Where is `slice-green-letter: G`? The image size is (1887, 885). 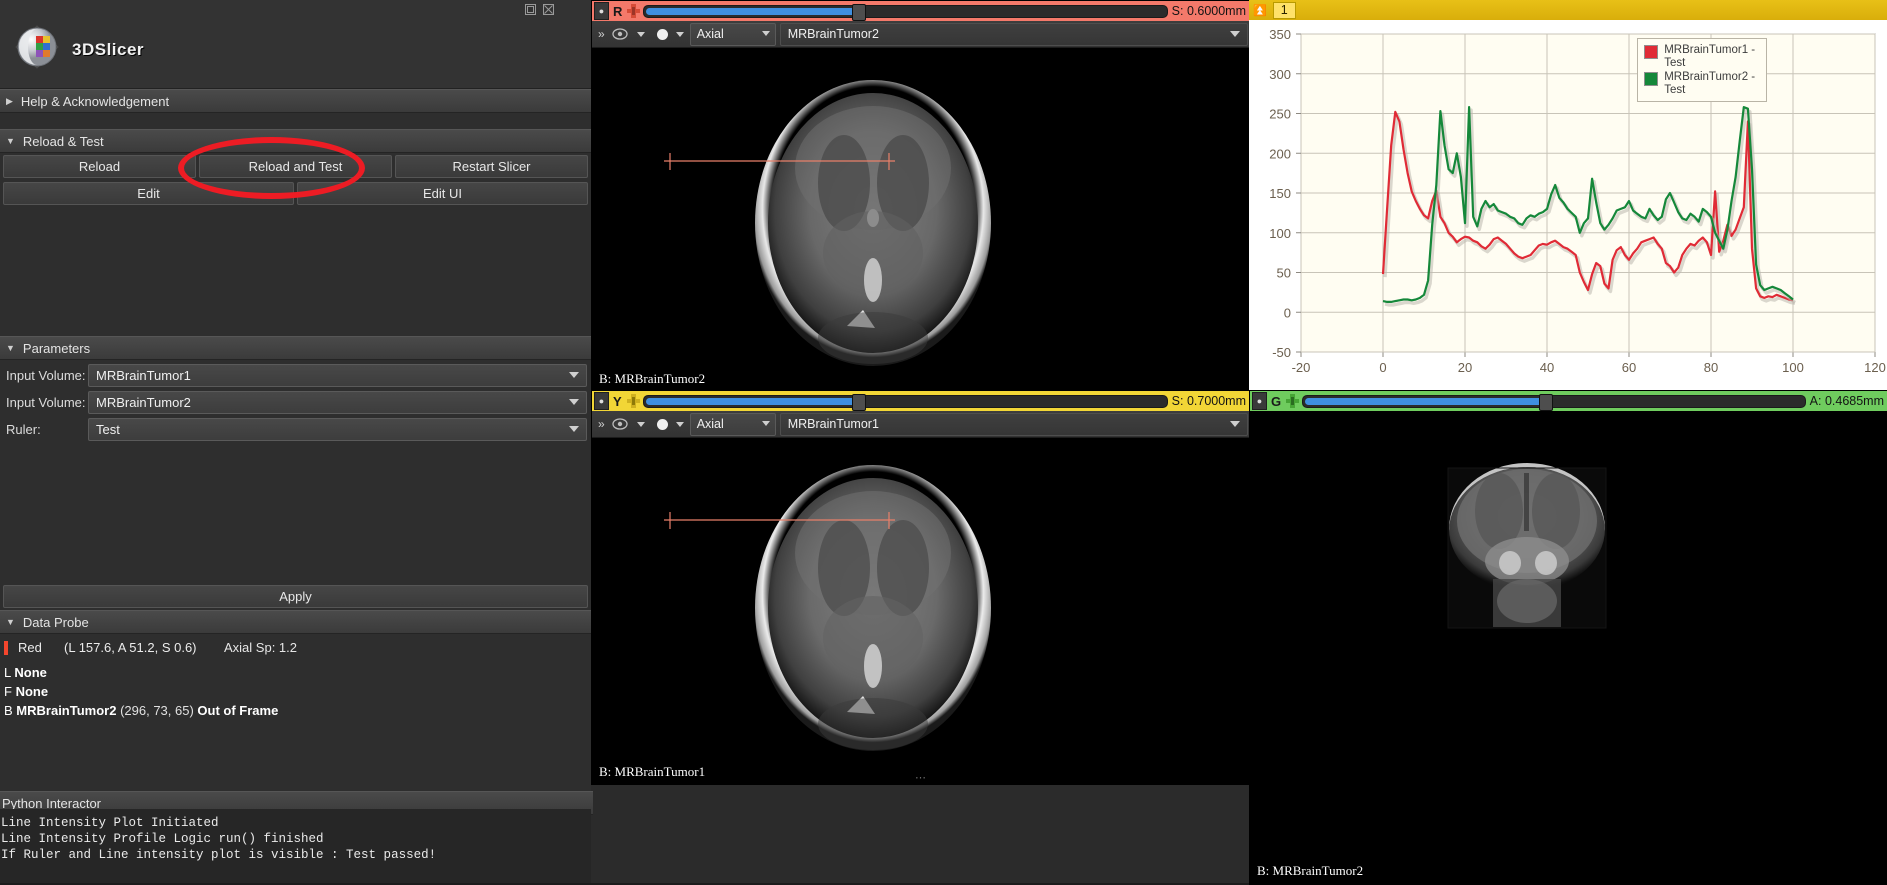
slice-green-letter: G is located at coordinates (1276, 401).